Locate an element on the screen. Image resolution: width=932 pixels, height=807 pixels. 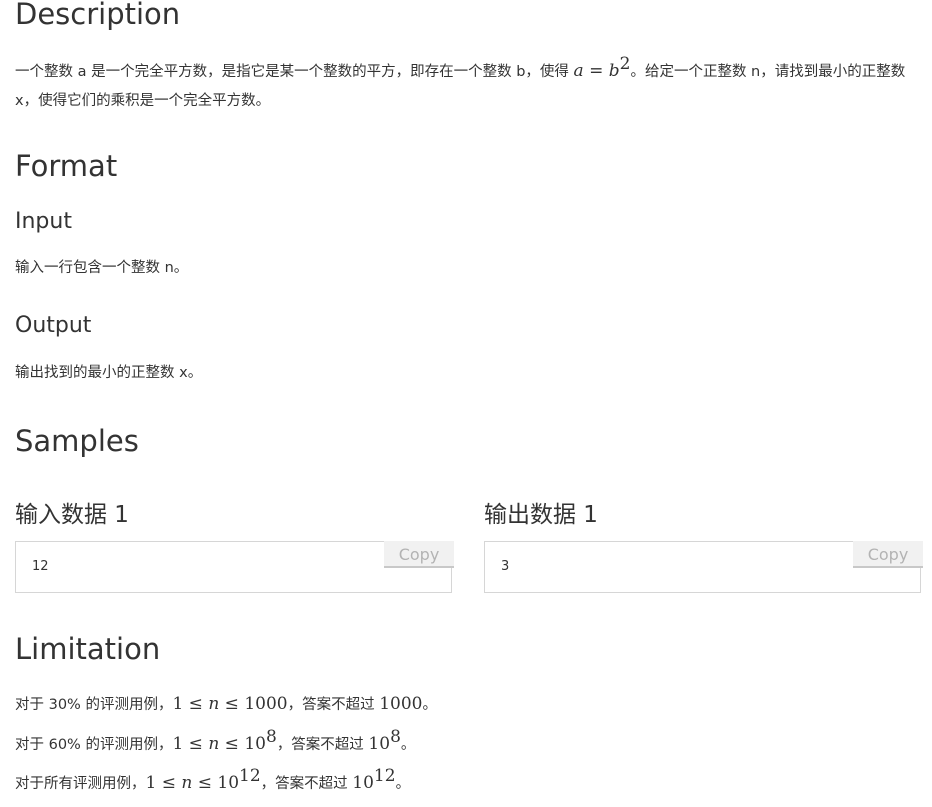
range-bound-exponent: 12 is located at coordinates (250, 776).